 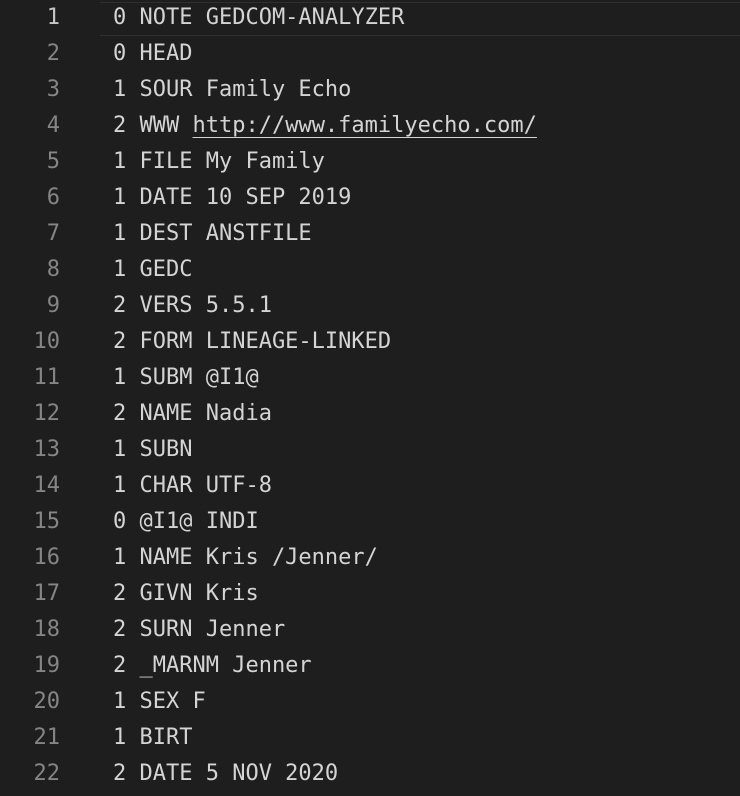 I want to click on line-text: 1 DEST ANSTFILE, so click(x=212, y=234).